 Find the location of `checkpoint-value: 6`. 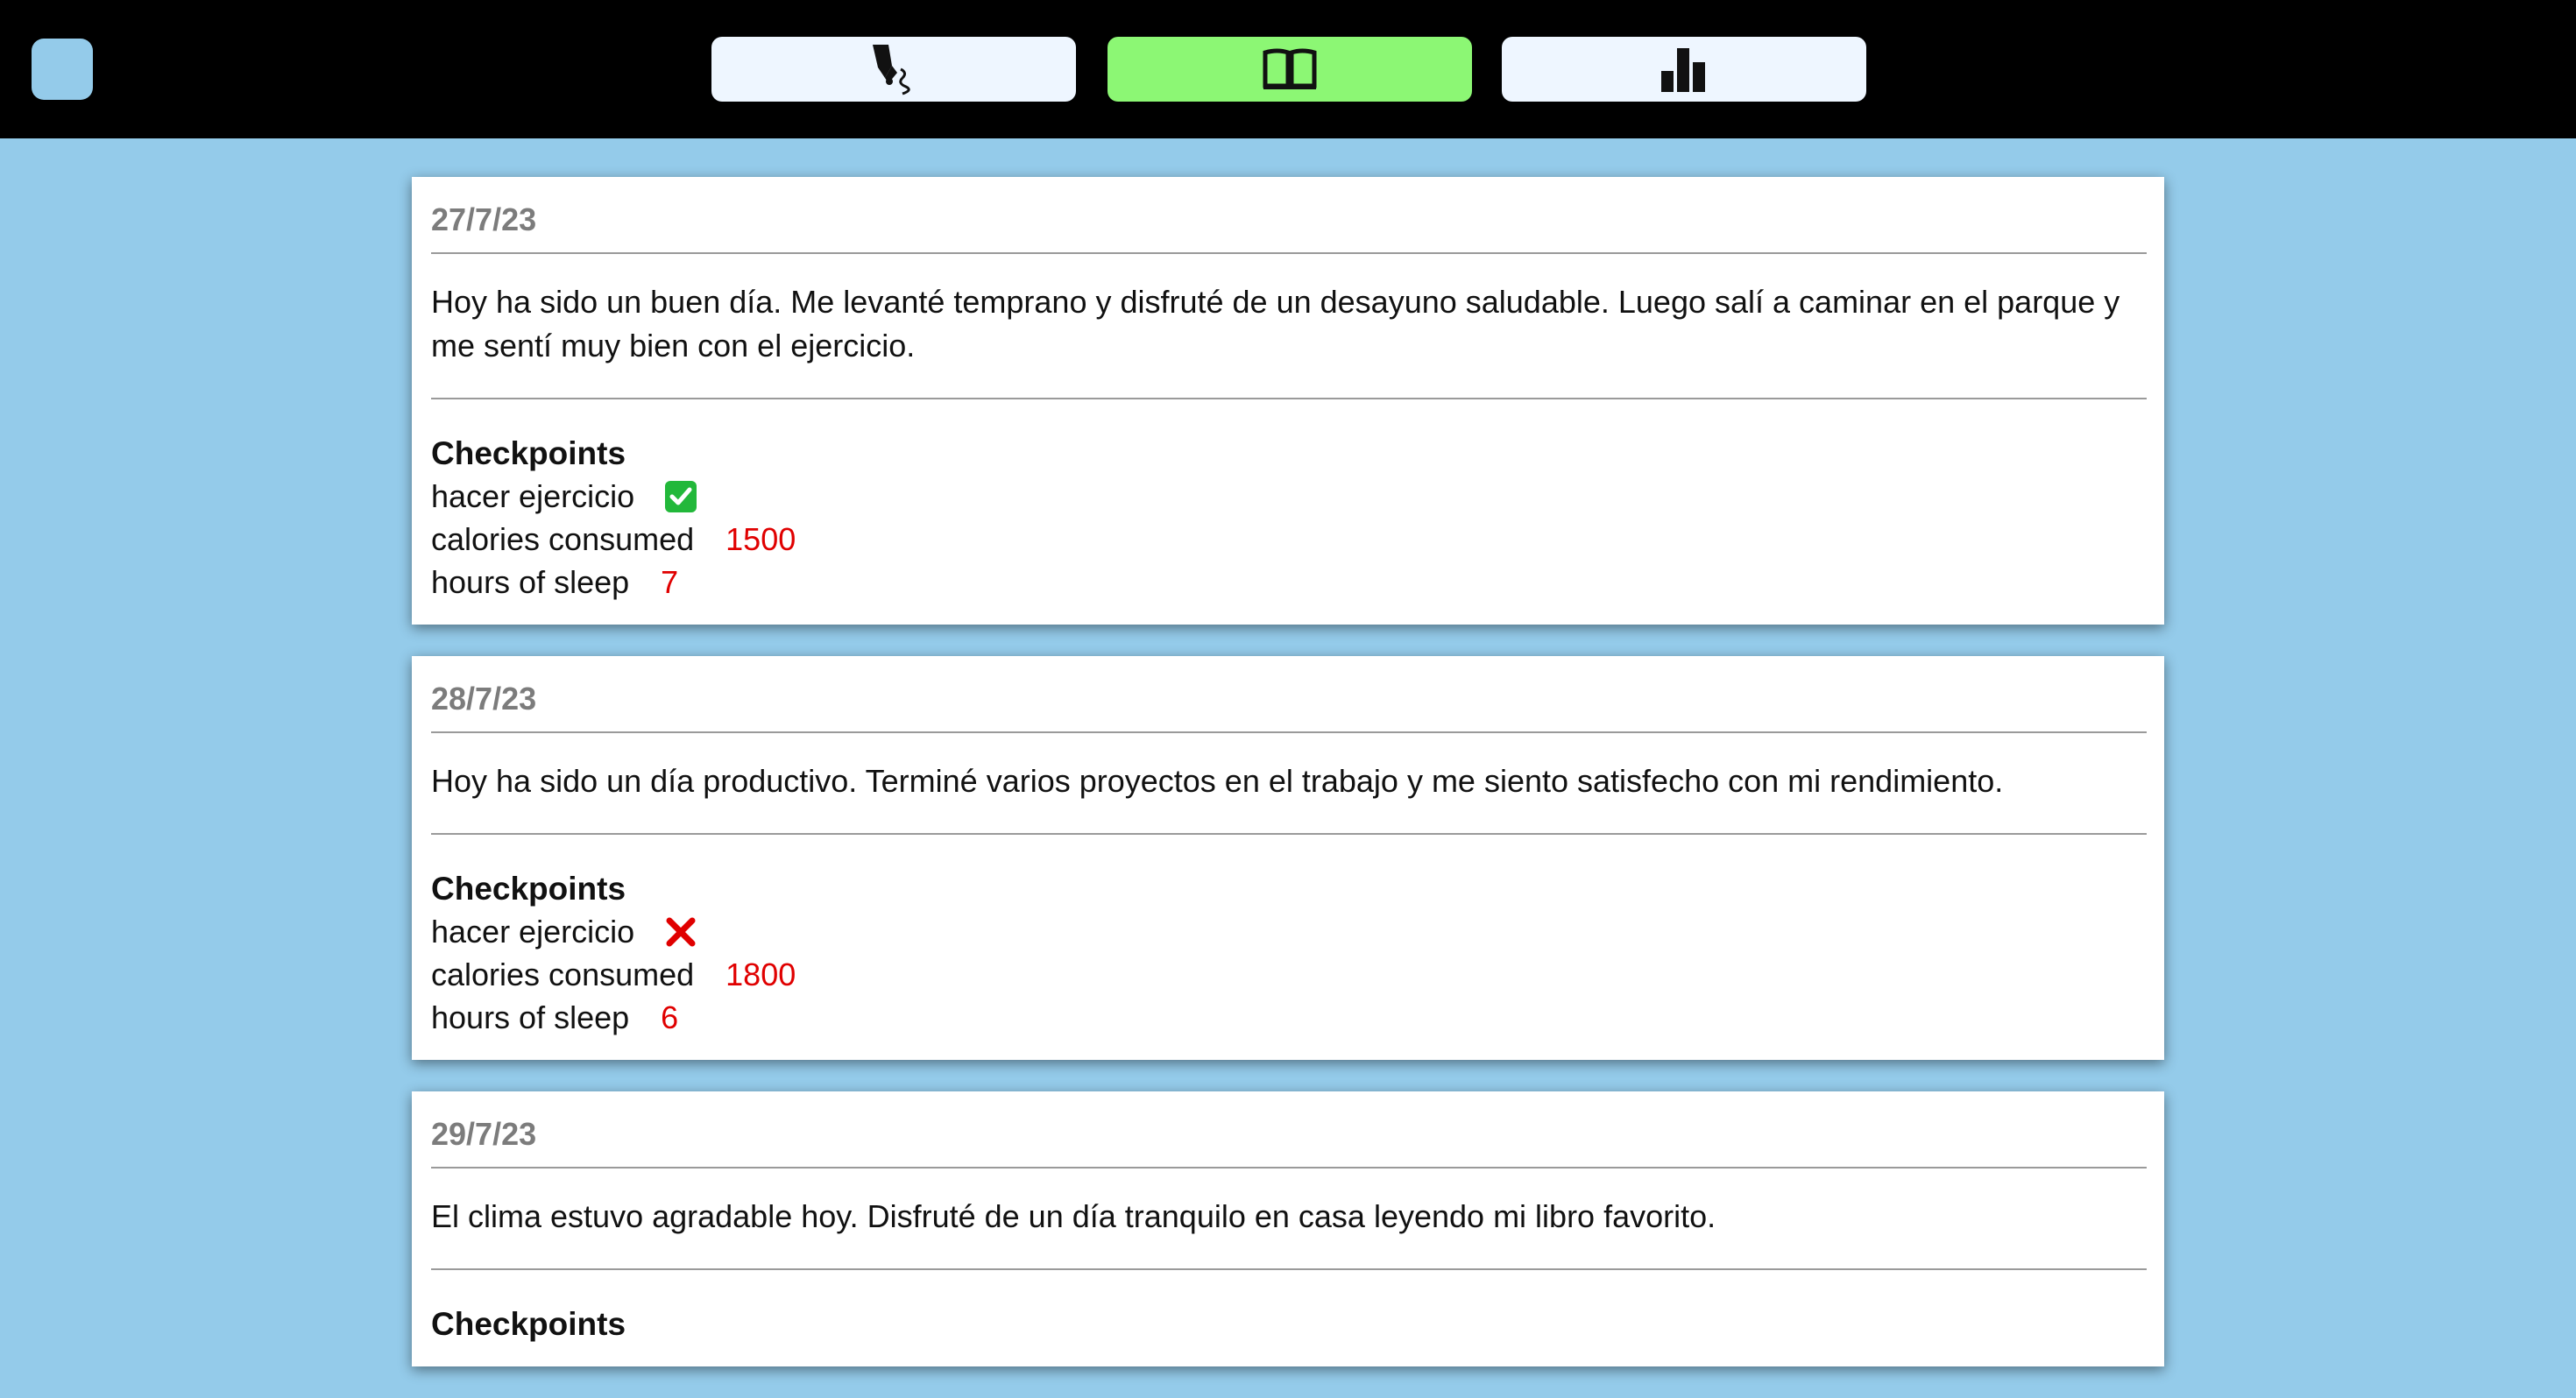

checkpoint-value: 6 is located at coordinates (670, 1017).